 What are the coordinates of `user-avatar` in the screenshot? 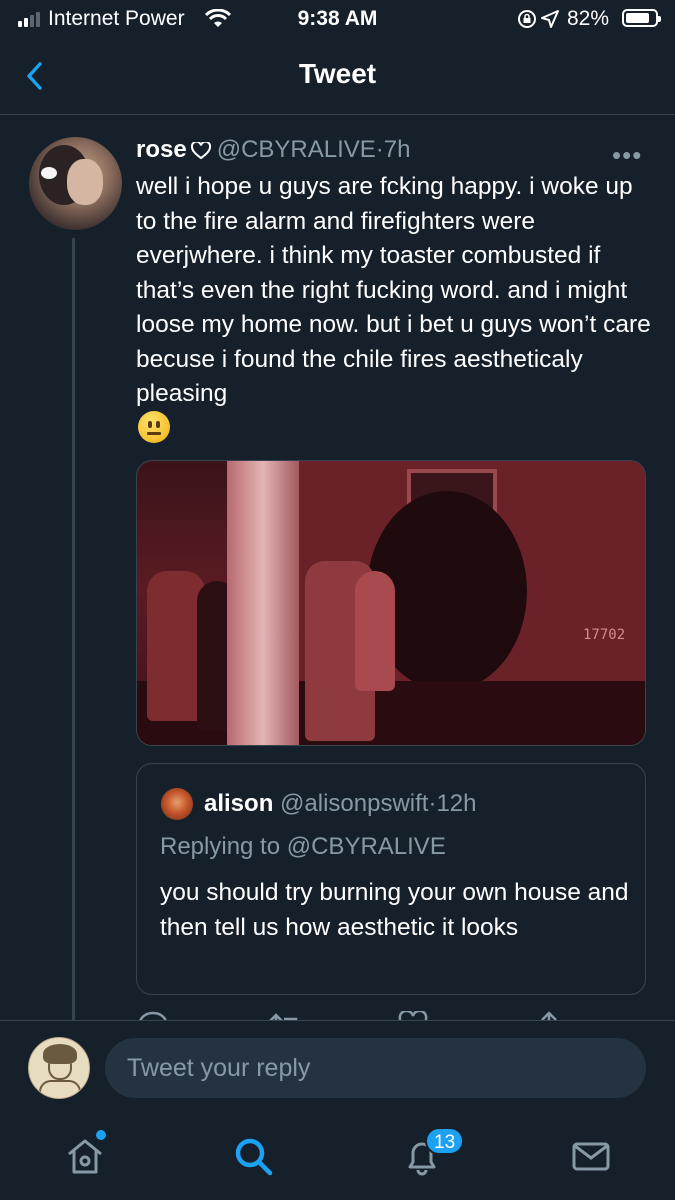 It's located at (59, 1068).